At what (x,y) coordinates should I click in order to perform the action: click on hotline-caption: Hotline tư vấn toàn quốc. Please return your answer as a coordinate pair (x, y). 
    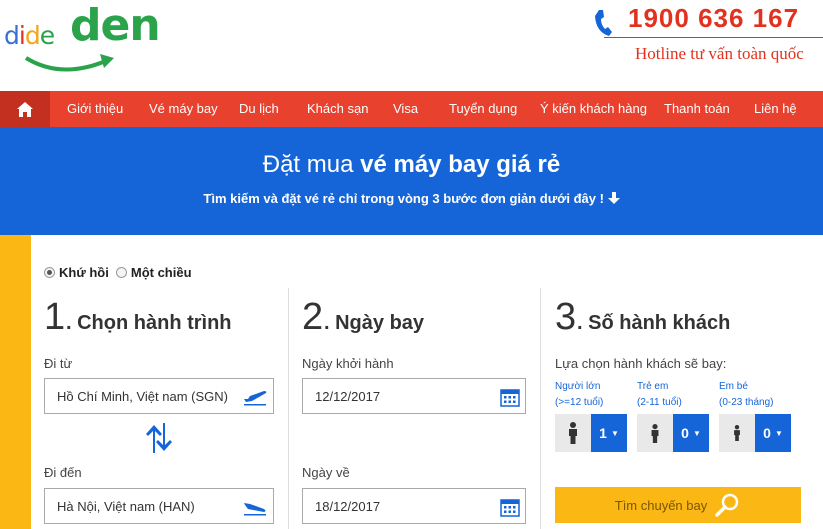
    Looking at the image, I should click on (719, 53).